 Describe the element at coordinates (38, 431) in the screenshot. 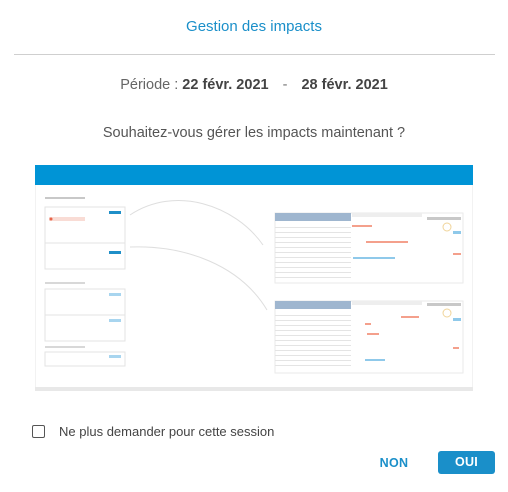

I see `dont-ask-again-checkbox` at that location.